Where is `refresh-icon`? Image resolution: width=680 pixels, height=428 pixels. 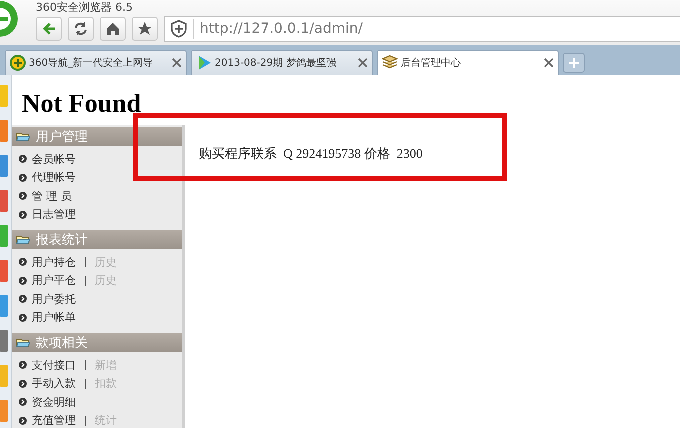
refresh-icon is located at coordinates (81, 29).